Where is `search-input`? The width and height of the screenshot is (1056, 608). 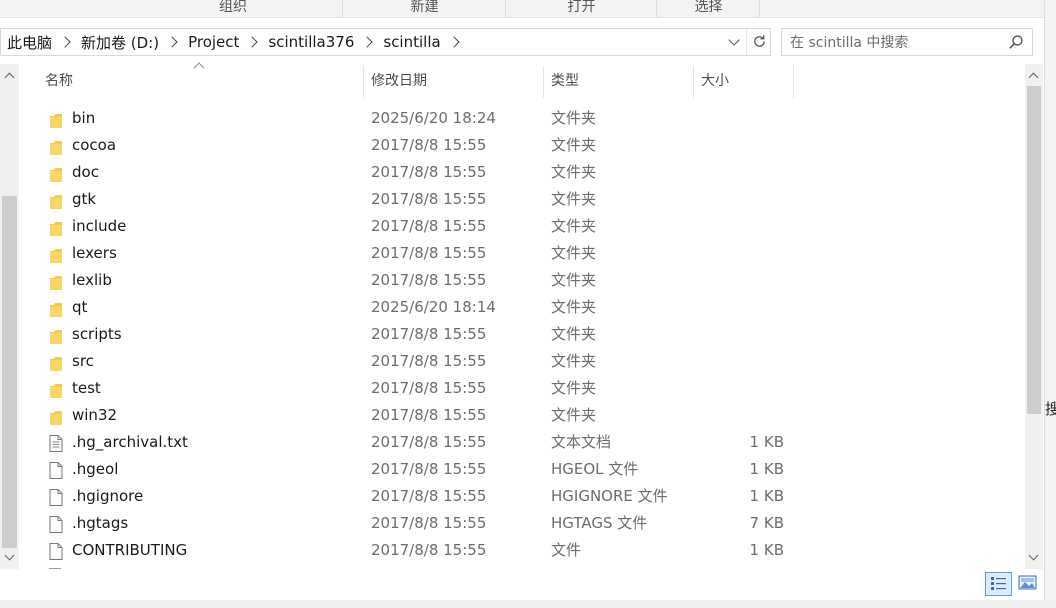 search-input is located at coordinates (895, 43).